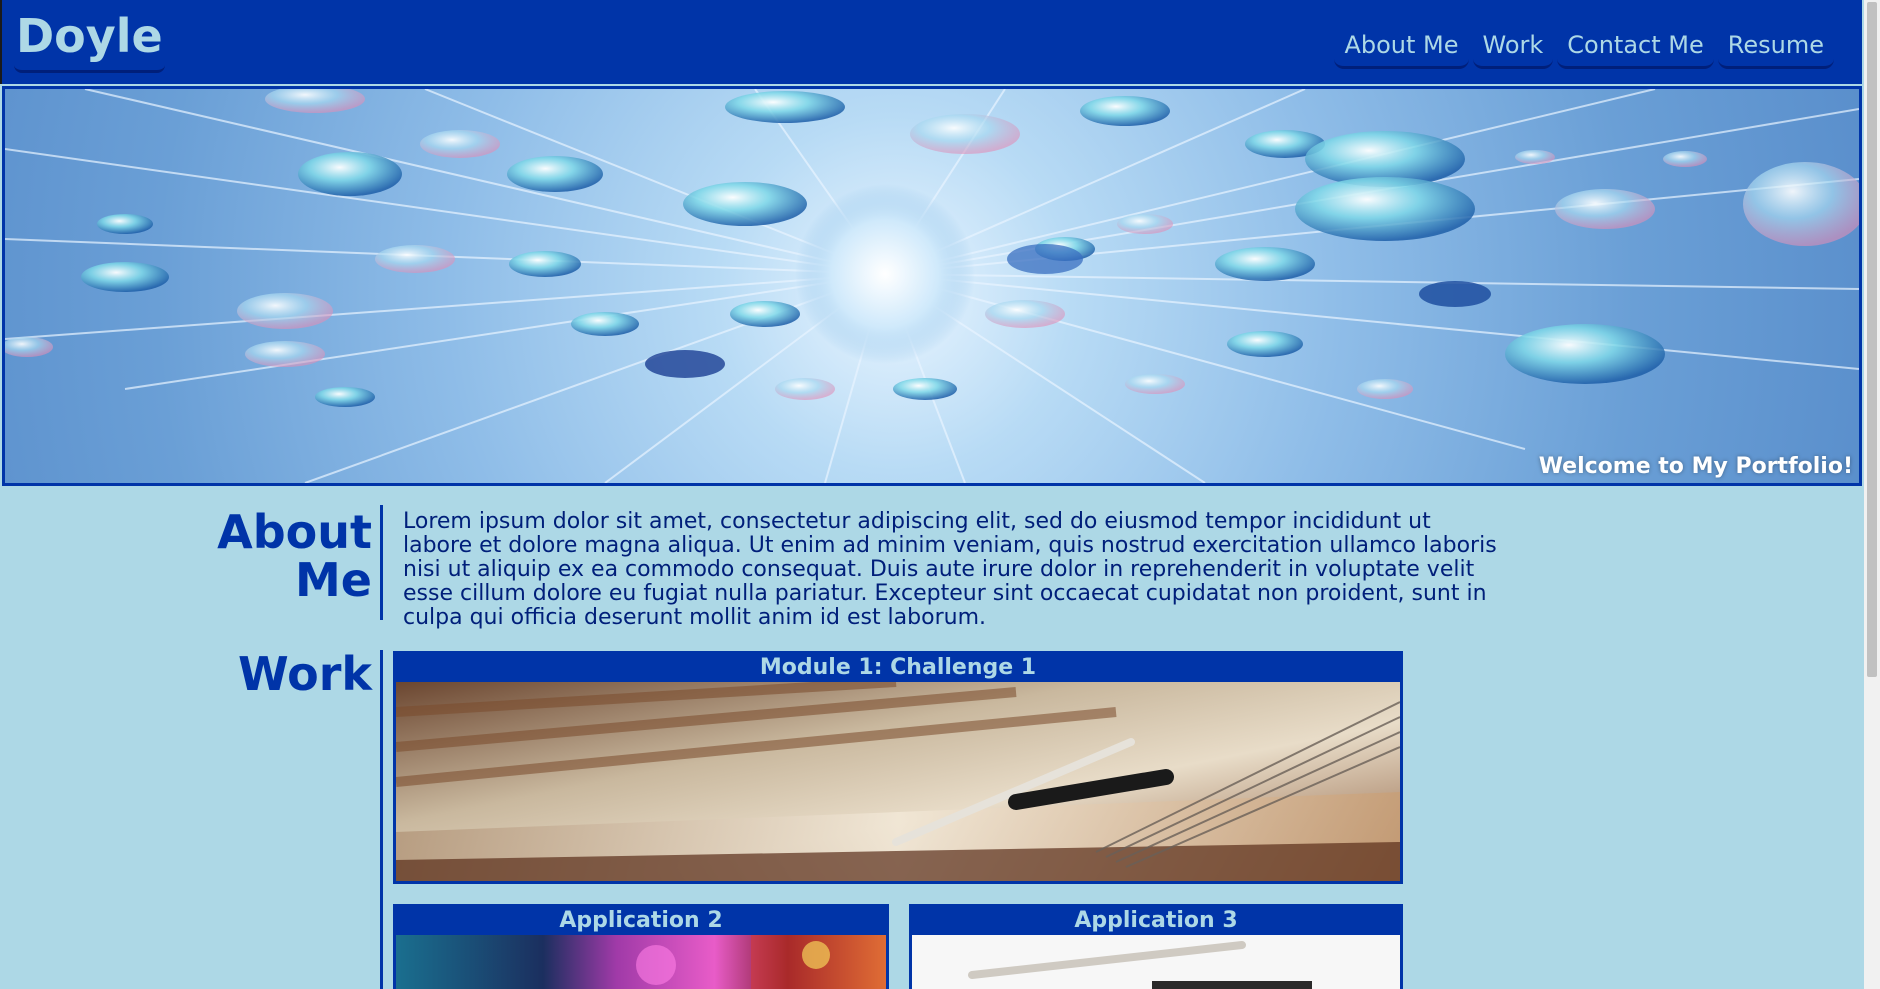 The width and height of the screenshot is (1880, 989). I want to click on about-me-heading-line1: About, so click(294, 532).